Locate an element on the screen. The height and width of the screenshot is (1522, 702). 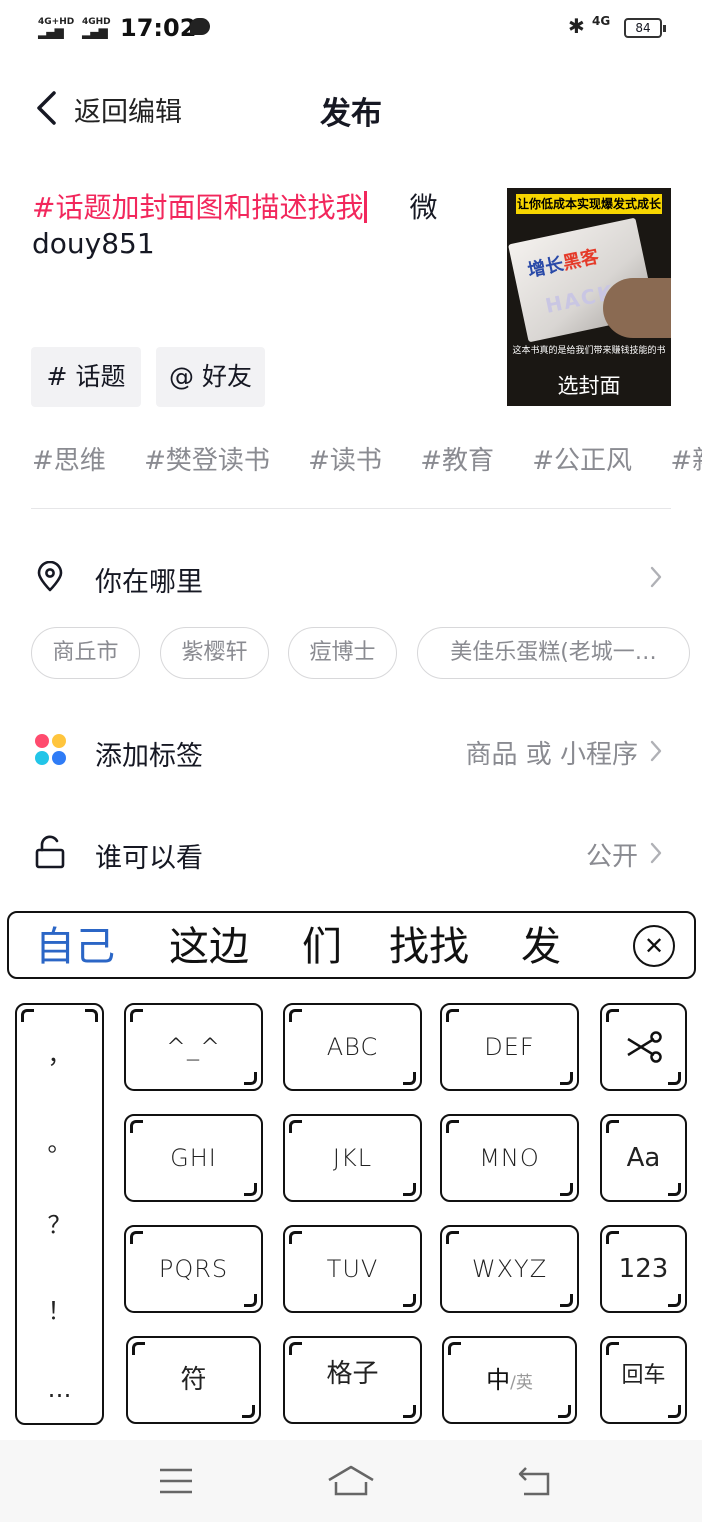
add-topic-button: # 话题 is located at coordinates (86, 377).